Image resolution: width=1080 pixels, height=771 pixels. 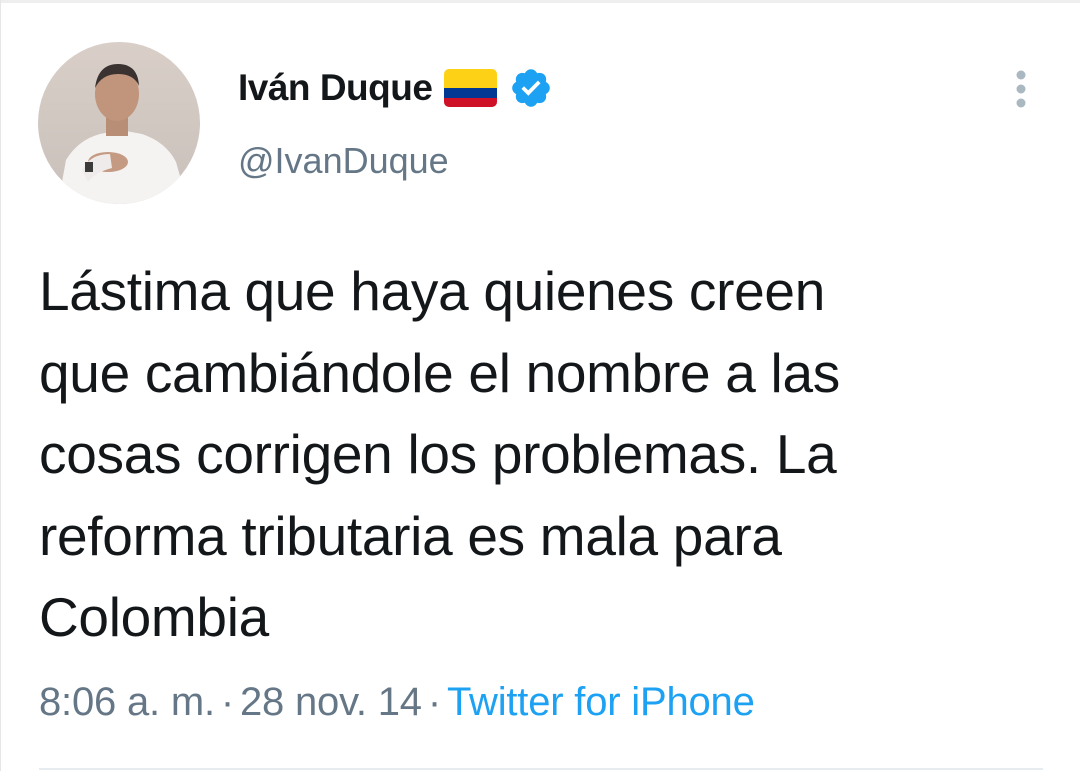 What do you see at coordinates (540, 1) in the screenshot?
I see `top-divider` at bounding box center [540, 1].